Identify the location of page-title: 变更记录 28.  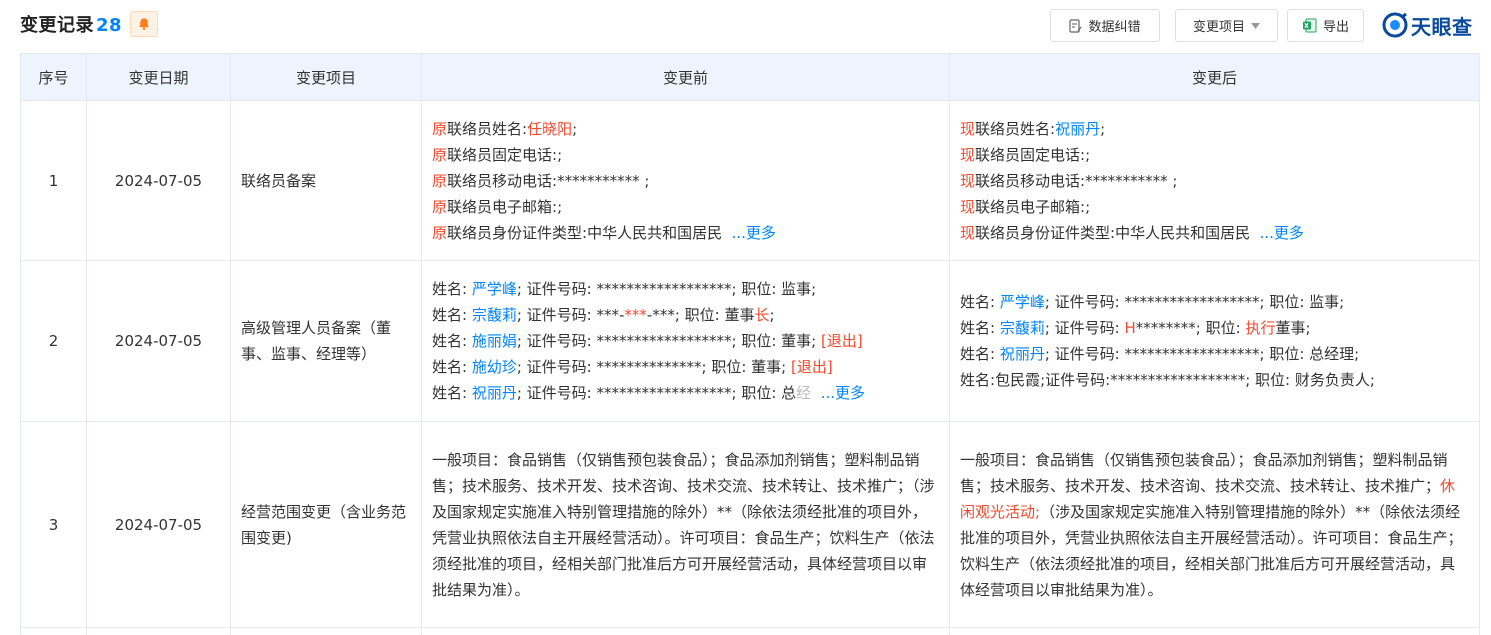
(71, 24).